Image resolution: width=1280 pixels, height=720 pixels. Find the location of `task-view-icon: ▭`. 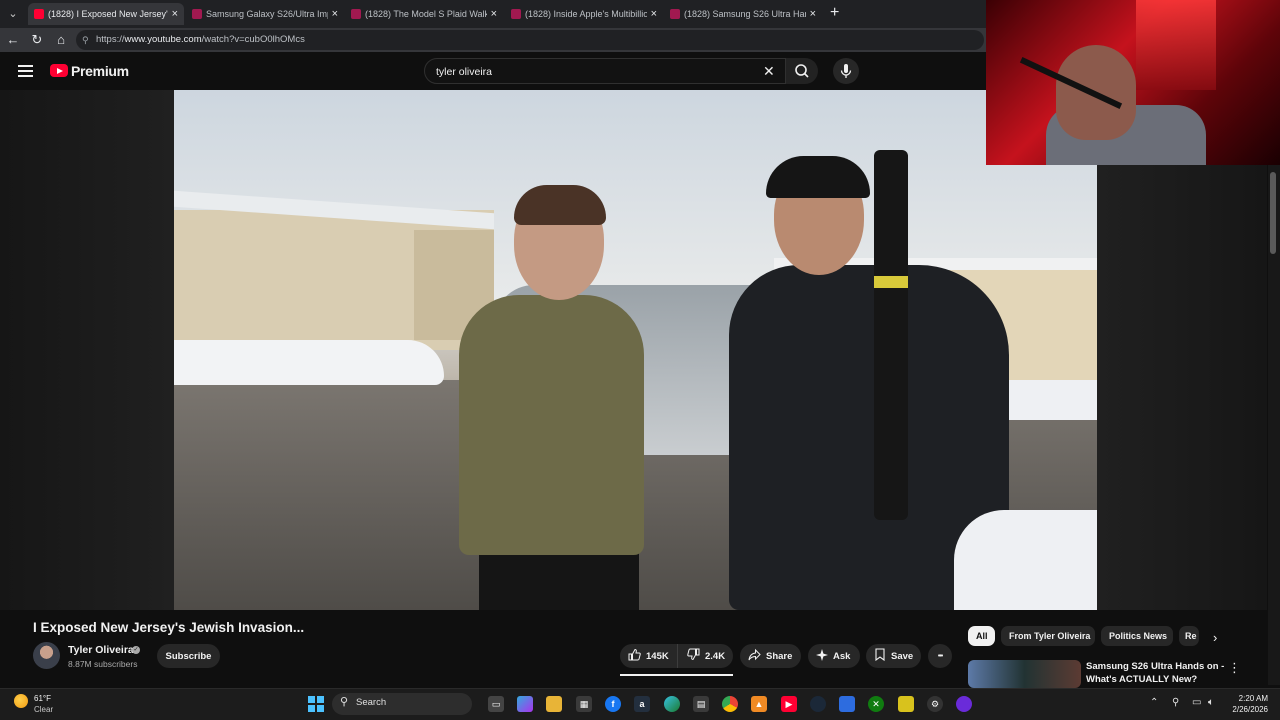

task-view-icon: ▭ is located at coordinates (496, 704).